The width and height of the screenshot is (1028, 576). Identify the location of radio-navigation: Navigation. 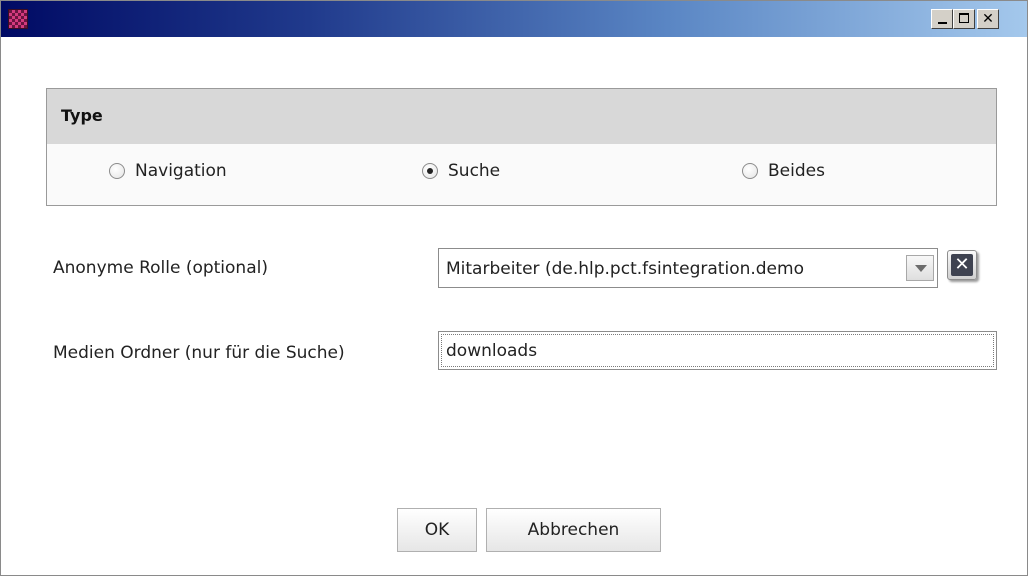
(168, 171).